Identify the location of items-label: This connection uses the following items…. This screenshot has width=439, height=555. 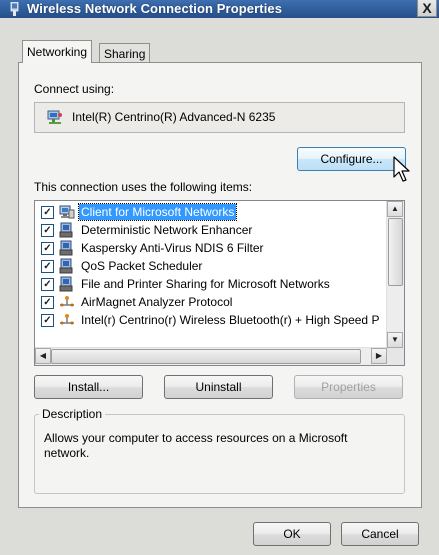
(143, 187).